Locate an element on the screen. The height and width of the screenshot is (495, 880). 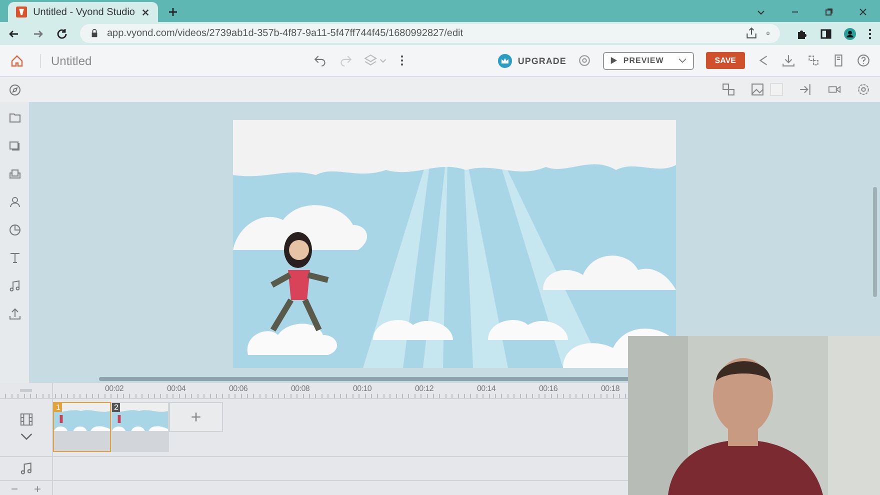
restore-icon is located at coordinates (829, 12).